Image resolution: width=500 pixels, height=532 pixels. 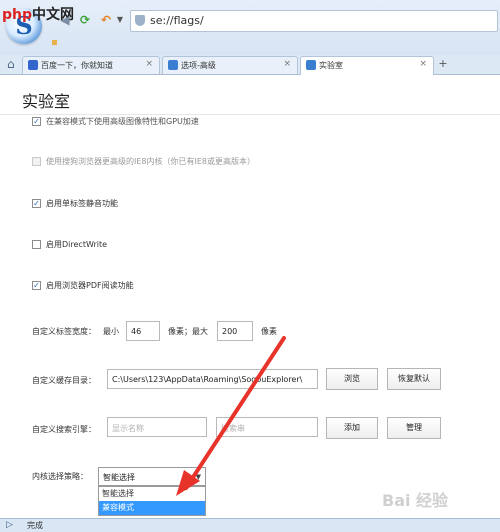 I want to click on status-icon: ▷, so click(x=9, y=525).